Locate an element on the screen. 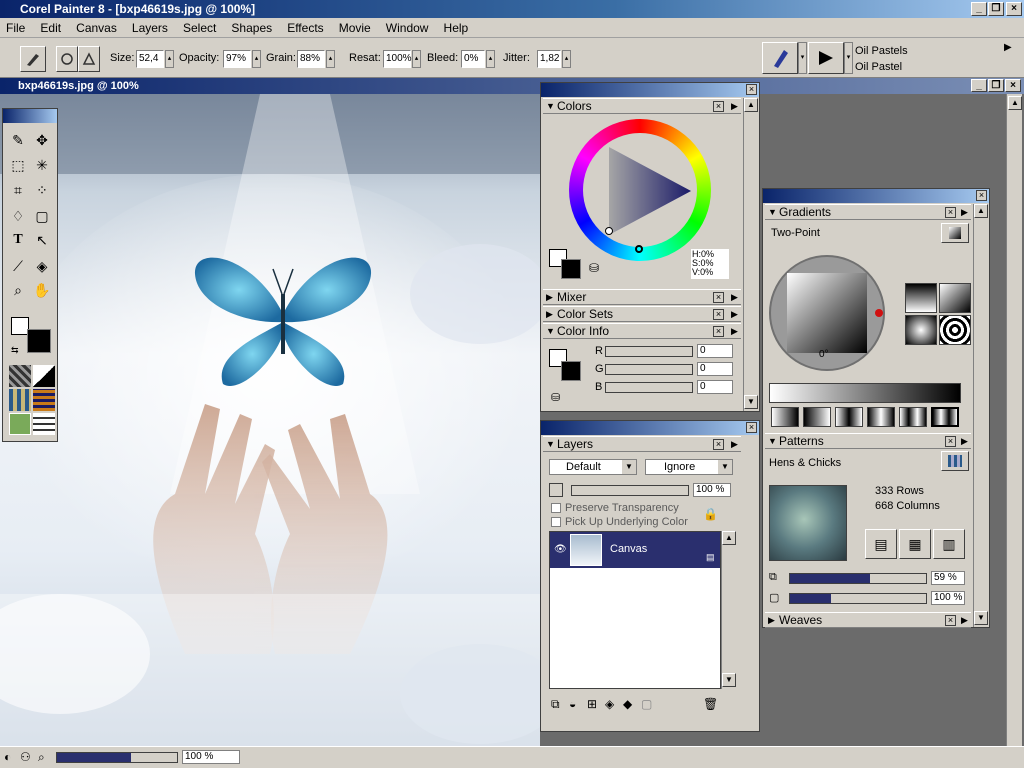 This screenshot has width=1024, height=768. weaves-section-header: ▶ Weaves × ▶ is located at coordinates (868, 620).